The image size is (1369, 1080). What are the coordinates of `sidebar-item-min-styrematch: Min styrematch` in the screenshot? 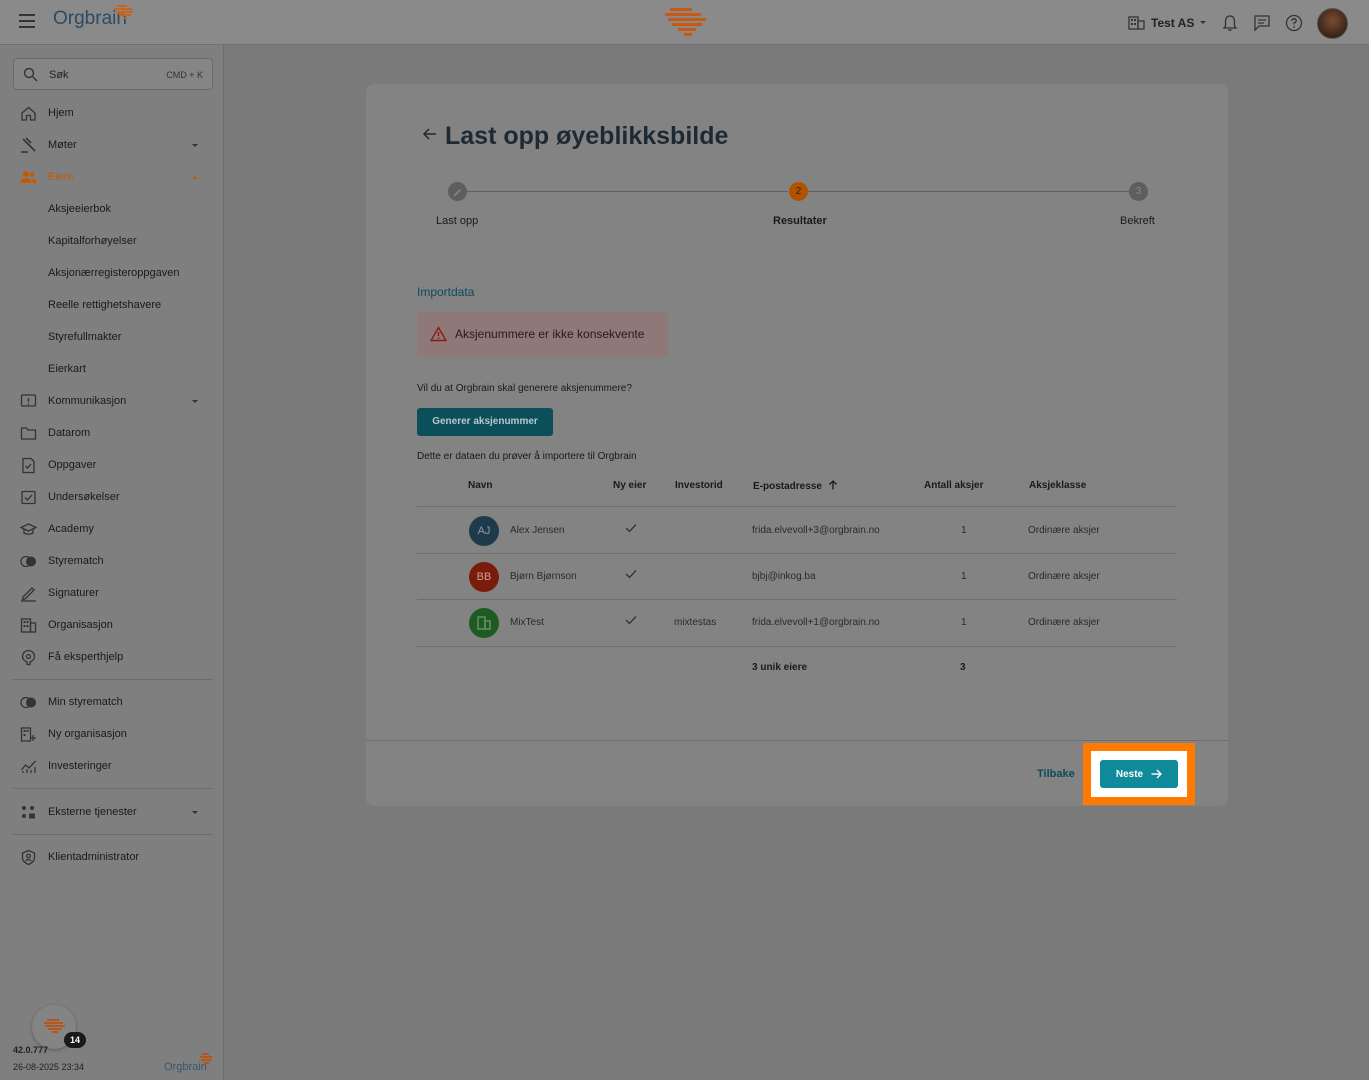 It's located at (112, 702).